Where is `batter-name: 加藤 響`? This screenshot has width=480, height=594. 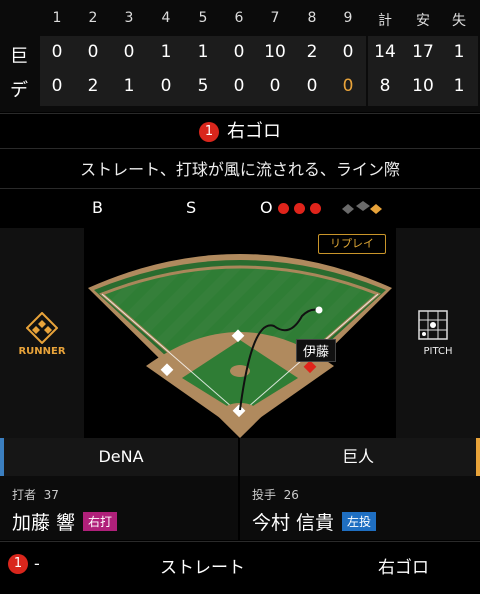 batter-name: 加藤 響 is located at coordinates (44, 523).